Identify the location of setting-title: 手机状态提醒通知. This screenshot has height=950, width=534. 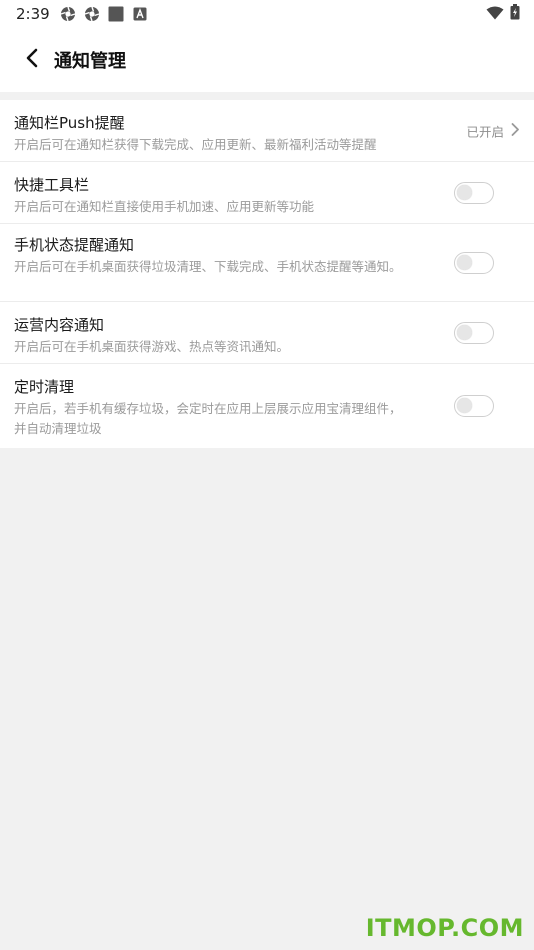
(74, 245).